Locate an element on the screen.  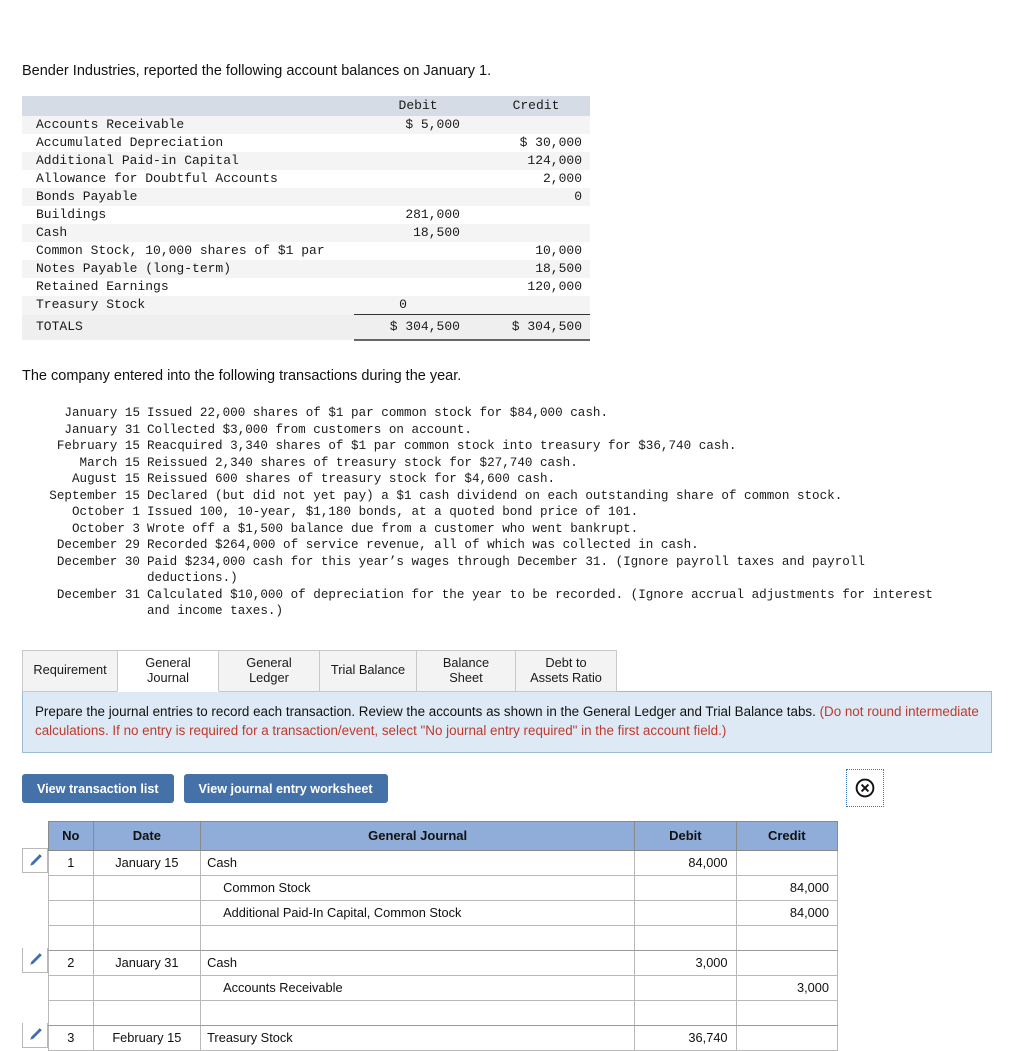
journal-cell-no: 2 is located at coordinates (71, 962).